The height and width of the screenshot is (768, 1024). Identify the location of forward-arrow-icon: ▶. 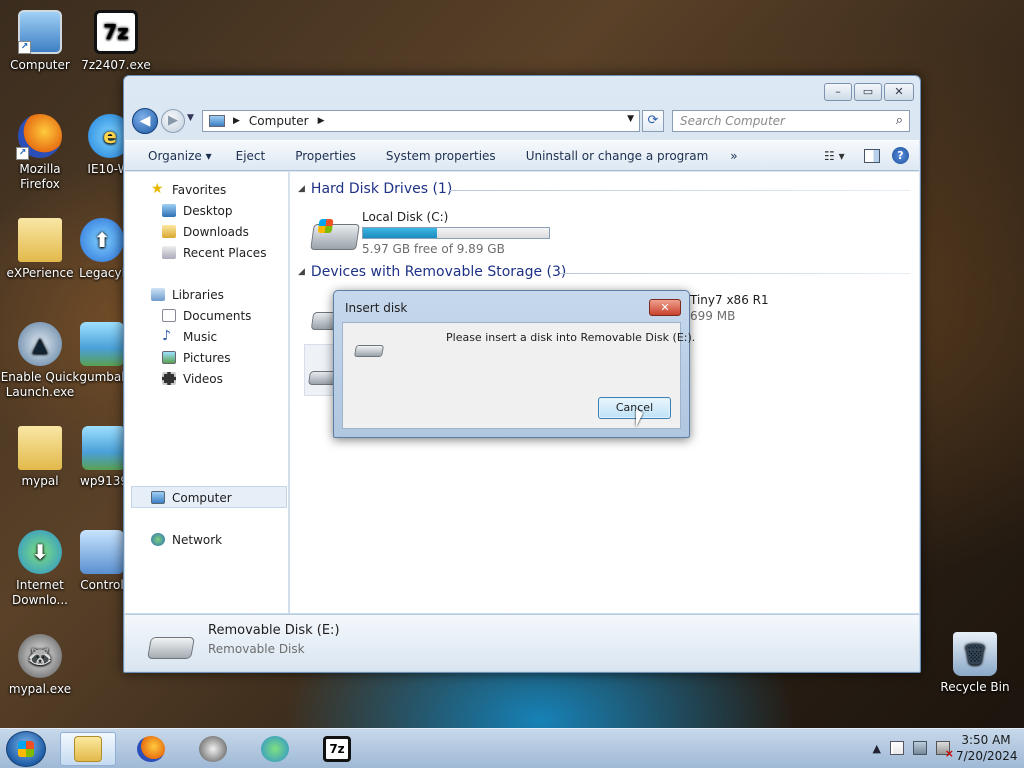
(173, 121).